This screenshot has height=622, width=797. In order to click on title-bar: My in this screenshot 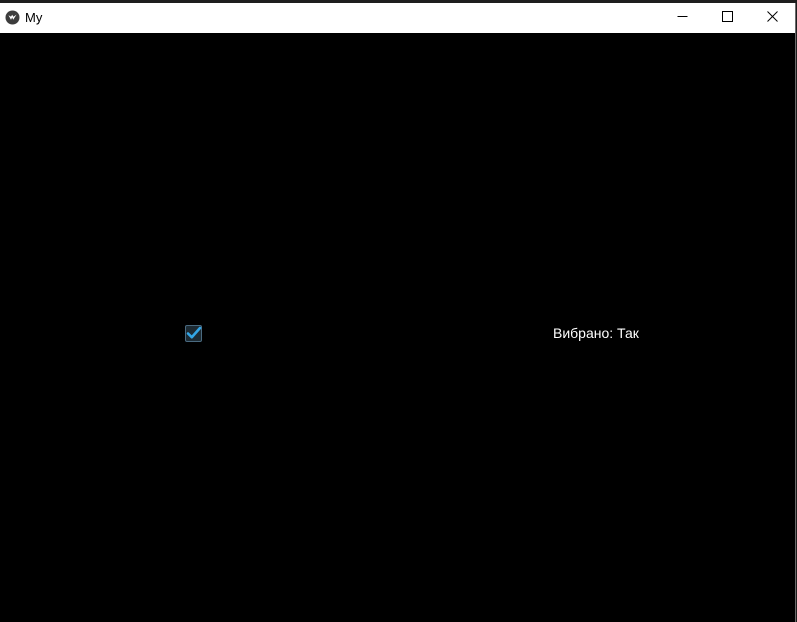, I will do `click(397, 18)`.